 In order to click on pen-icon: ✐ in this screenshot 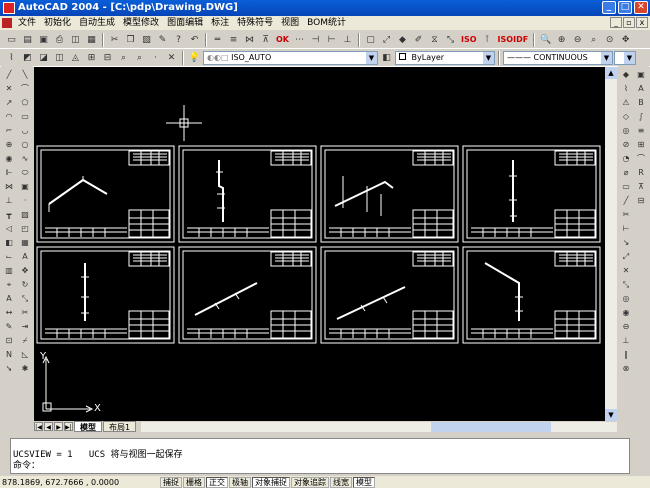, I will do `click(418, 39)`.